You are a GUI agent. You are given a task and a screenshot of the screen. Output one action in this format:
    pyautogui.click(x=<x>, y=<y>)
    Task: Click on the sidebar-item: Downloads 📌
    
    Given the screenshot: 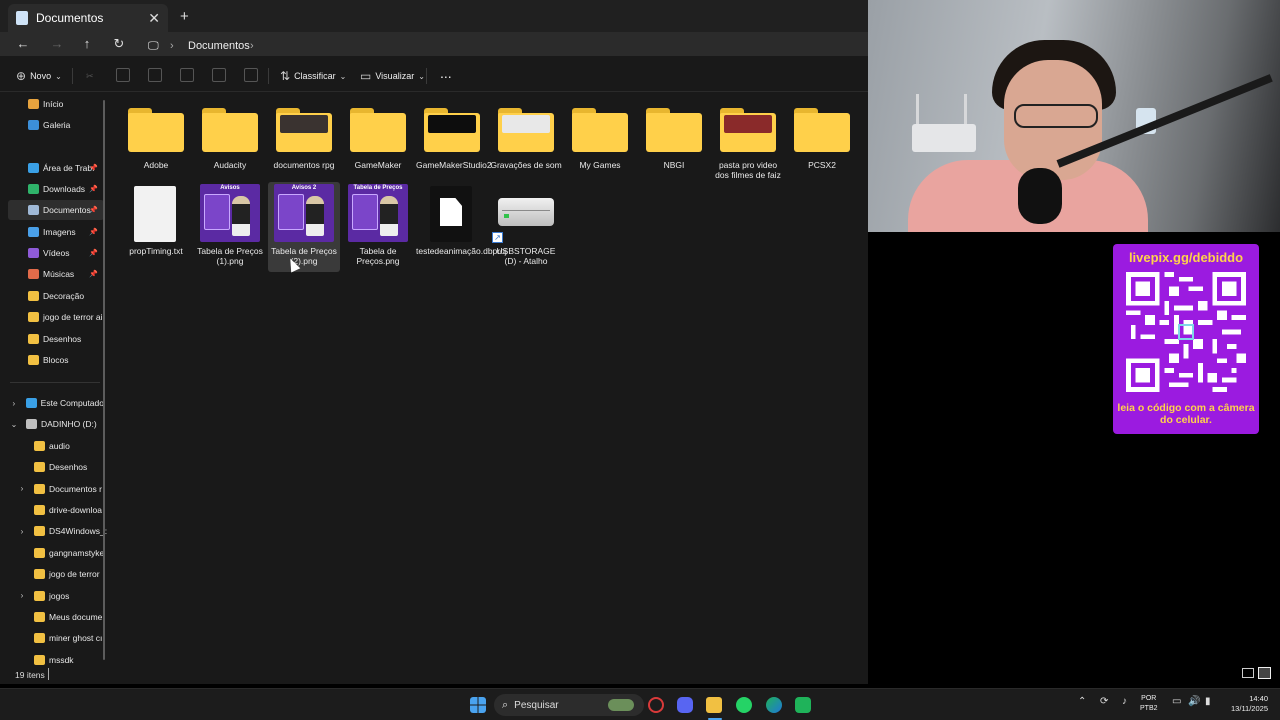 What is the action you would take?
    pyautogui.click(x=56, y=189)
    